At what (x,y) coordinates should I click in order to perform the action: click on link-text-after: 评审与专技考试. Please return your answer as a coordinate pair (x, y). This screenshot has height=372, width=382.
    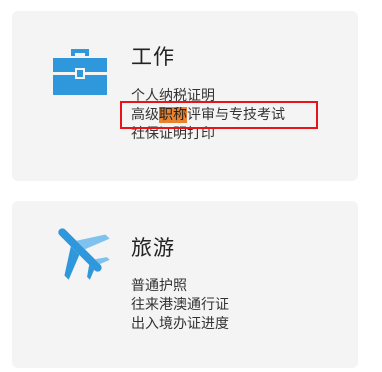
    Looking at the image, I should click on (236, 115).